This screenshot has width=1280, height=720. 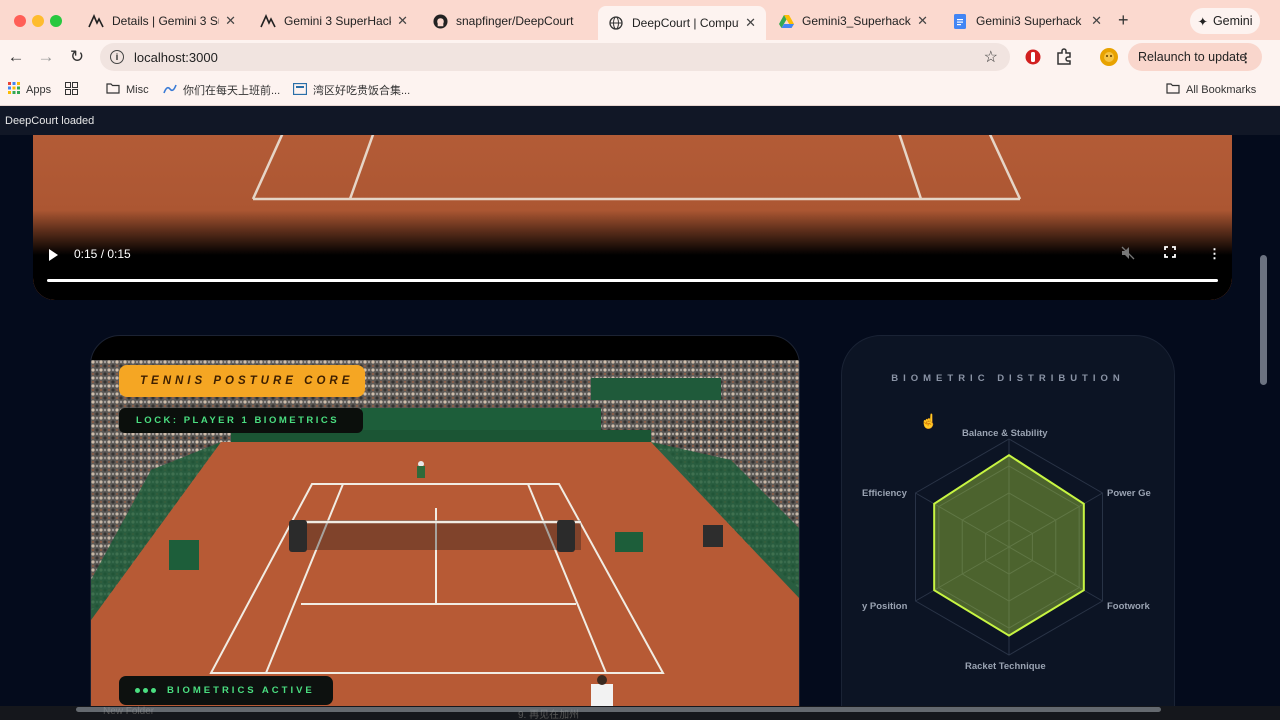 I want to click on reload-button: ↻, so click(x=77, y=57).